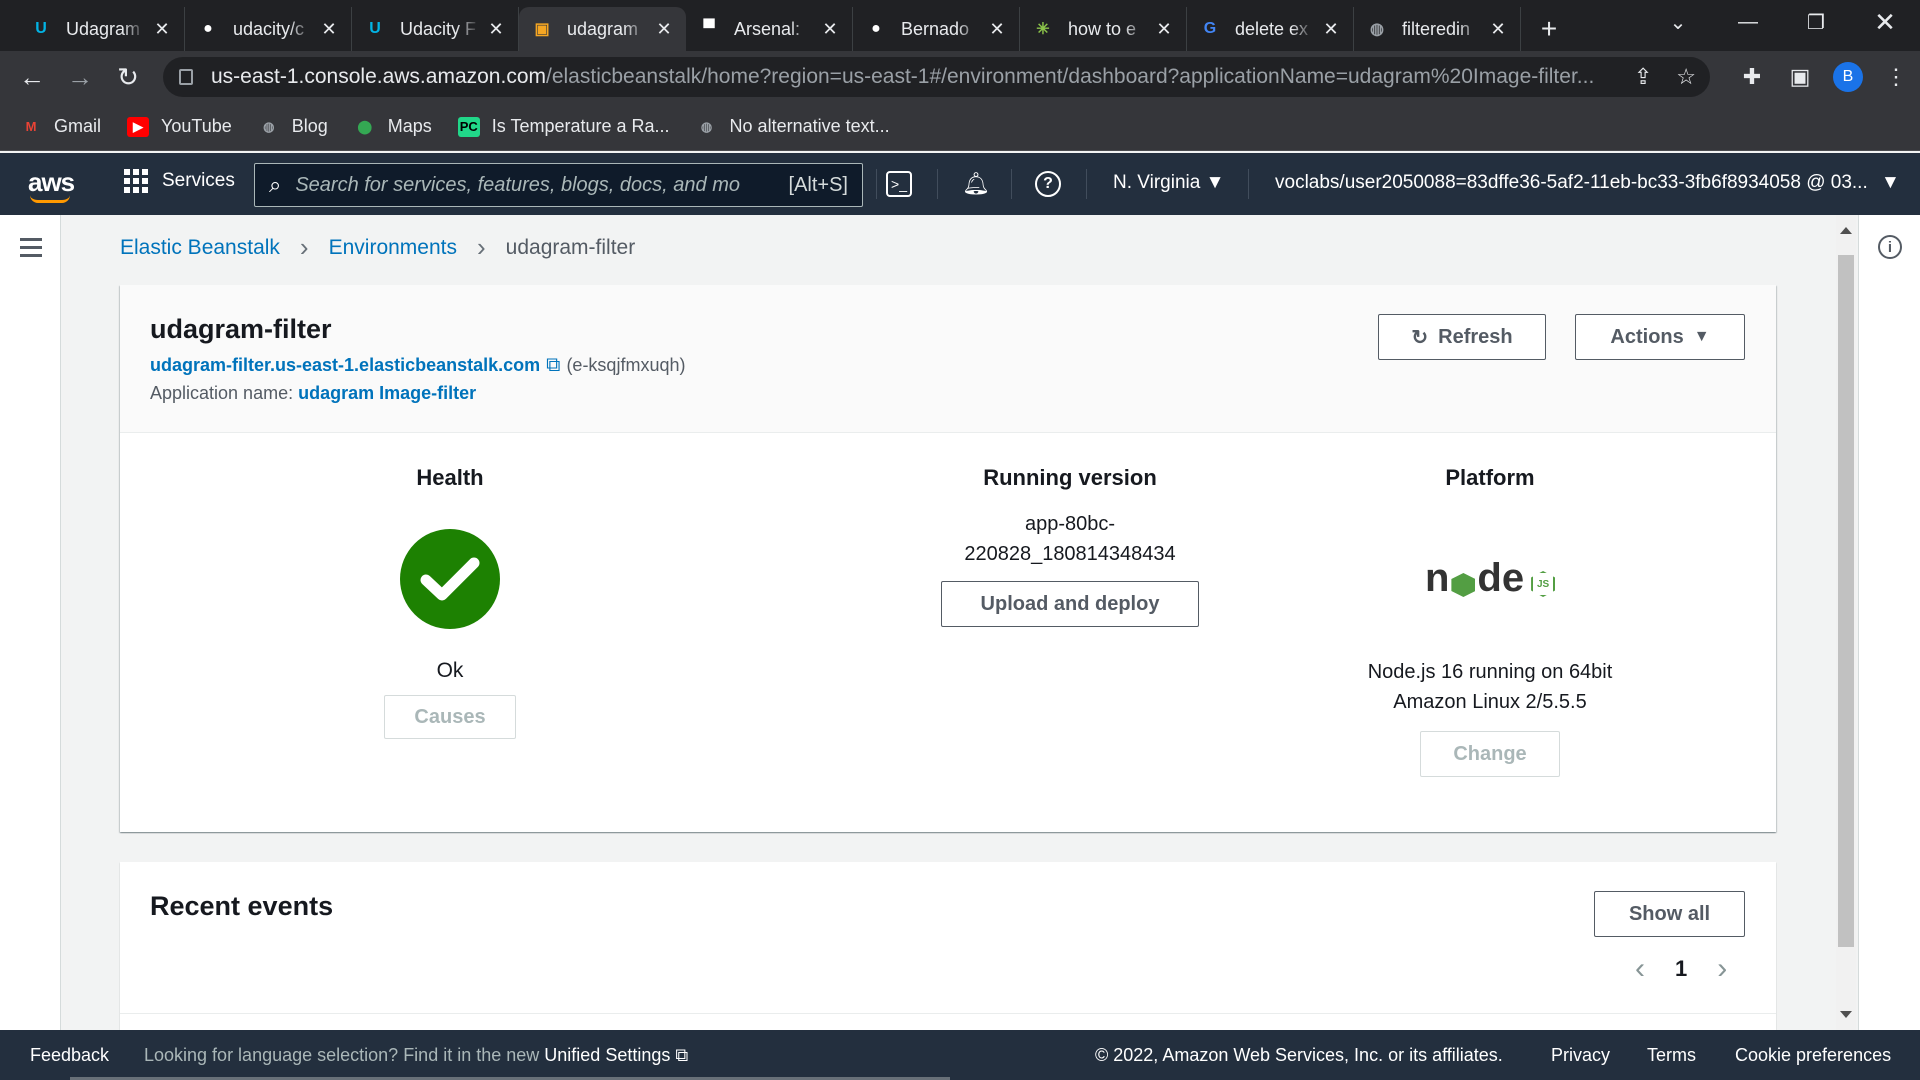  I want to click on current-page: 1, so click(1681, 969).